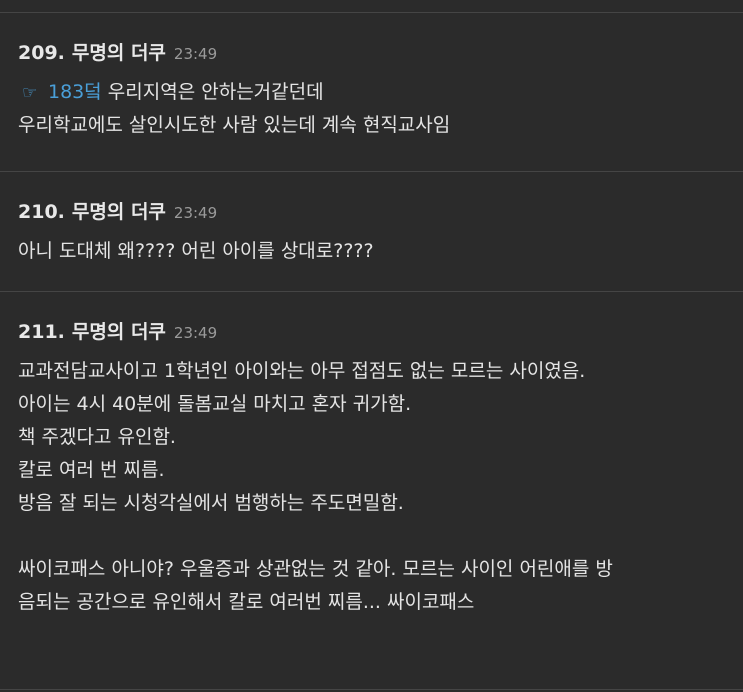 The image size is (743, 692). Describe the element at coordinates (215, 92) in the screenshot. I see `comment-text: 우리지역은 안하는거같던데` at that location.